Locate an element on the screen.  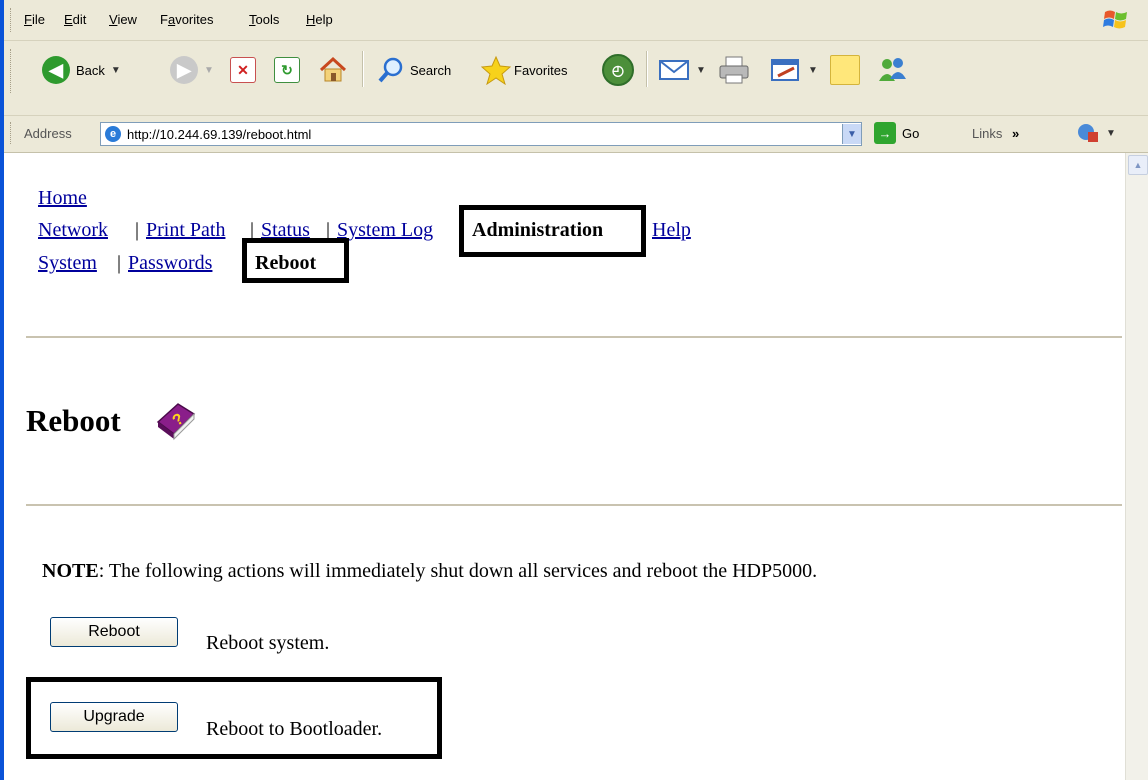
refresh-button: ↻ is located at coordinates (287, 70).